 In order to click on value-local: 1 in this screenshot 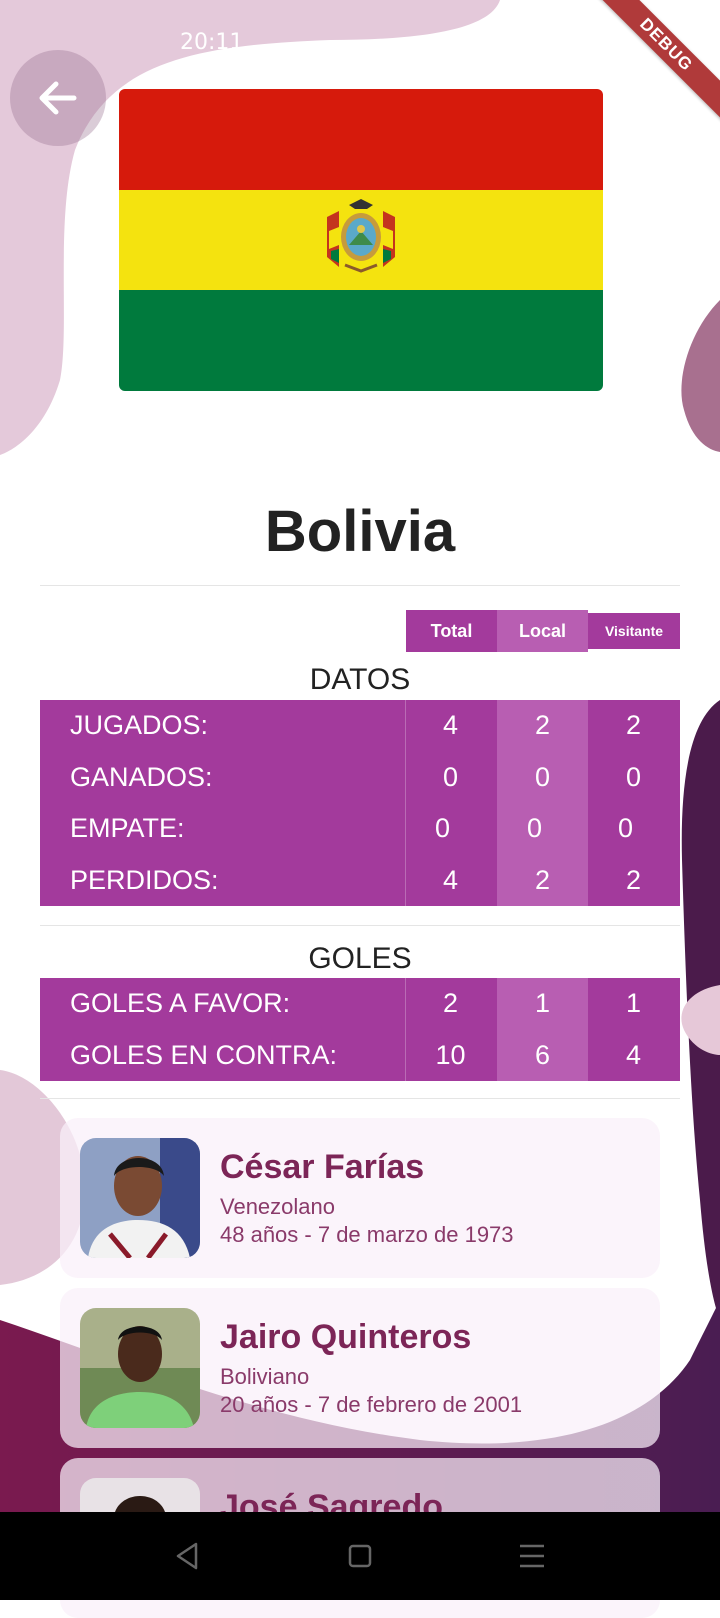, I will do `click(542, 1003)`.